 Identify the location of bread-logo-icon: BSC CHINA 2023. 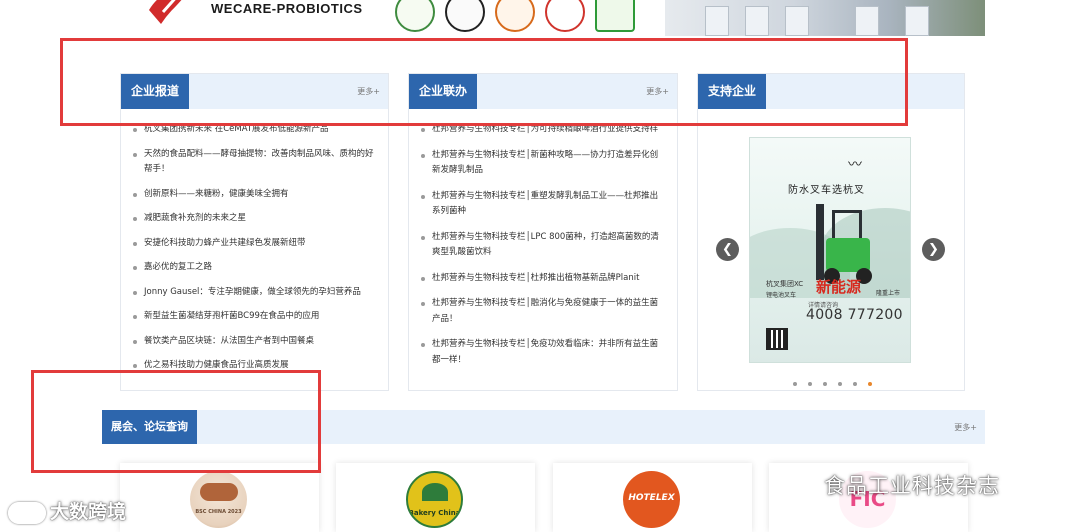
(218, 499).